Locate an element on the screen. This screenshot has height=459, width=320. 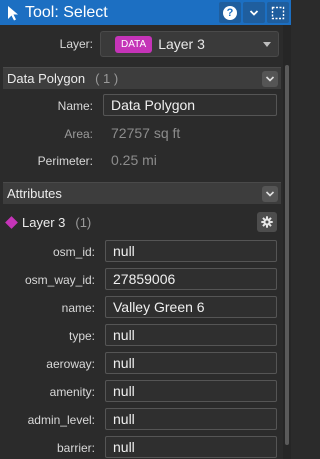
layer-select: DATA Layer 3 is located at coordinates (189, 44).